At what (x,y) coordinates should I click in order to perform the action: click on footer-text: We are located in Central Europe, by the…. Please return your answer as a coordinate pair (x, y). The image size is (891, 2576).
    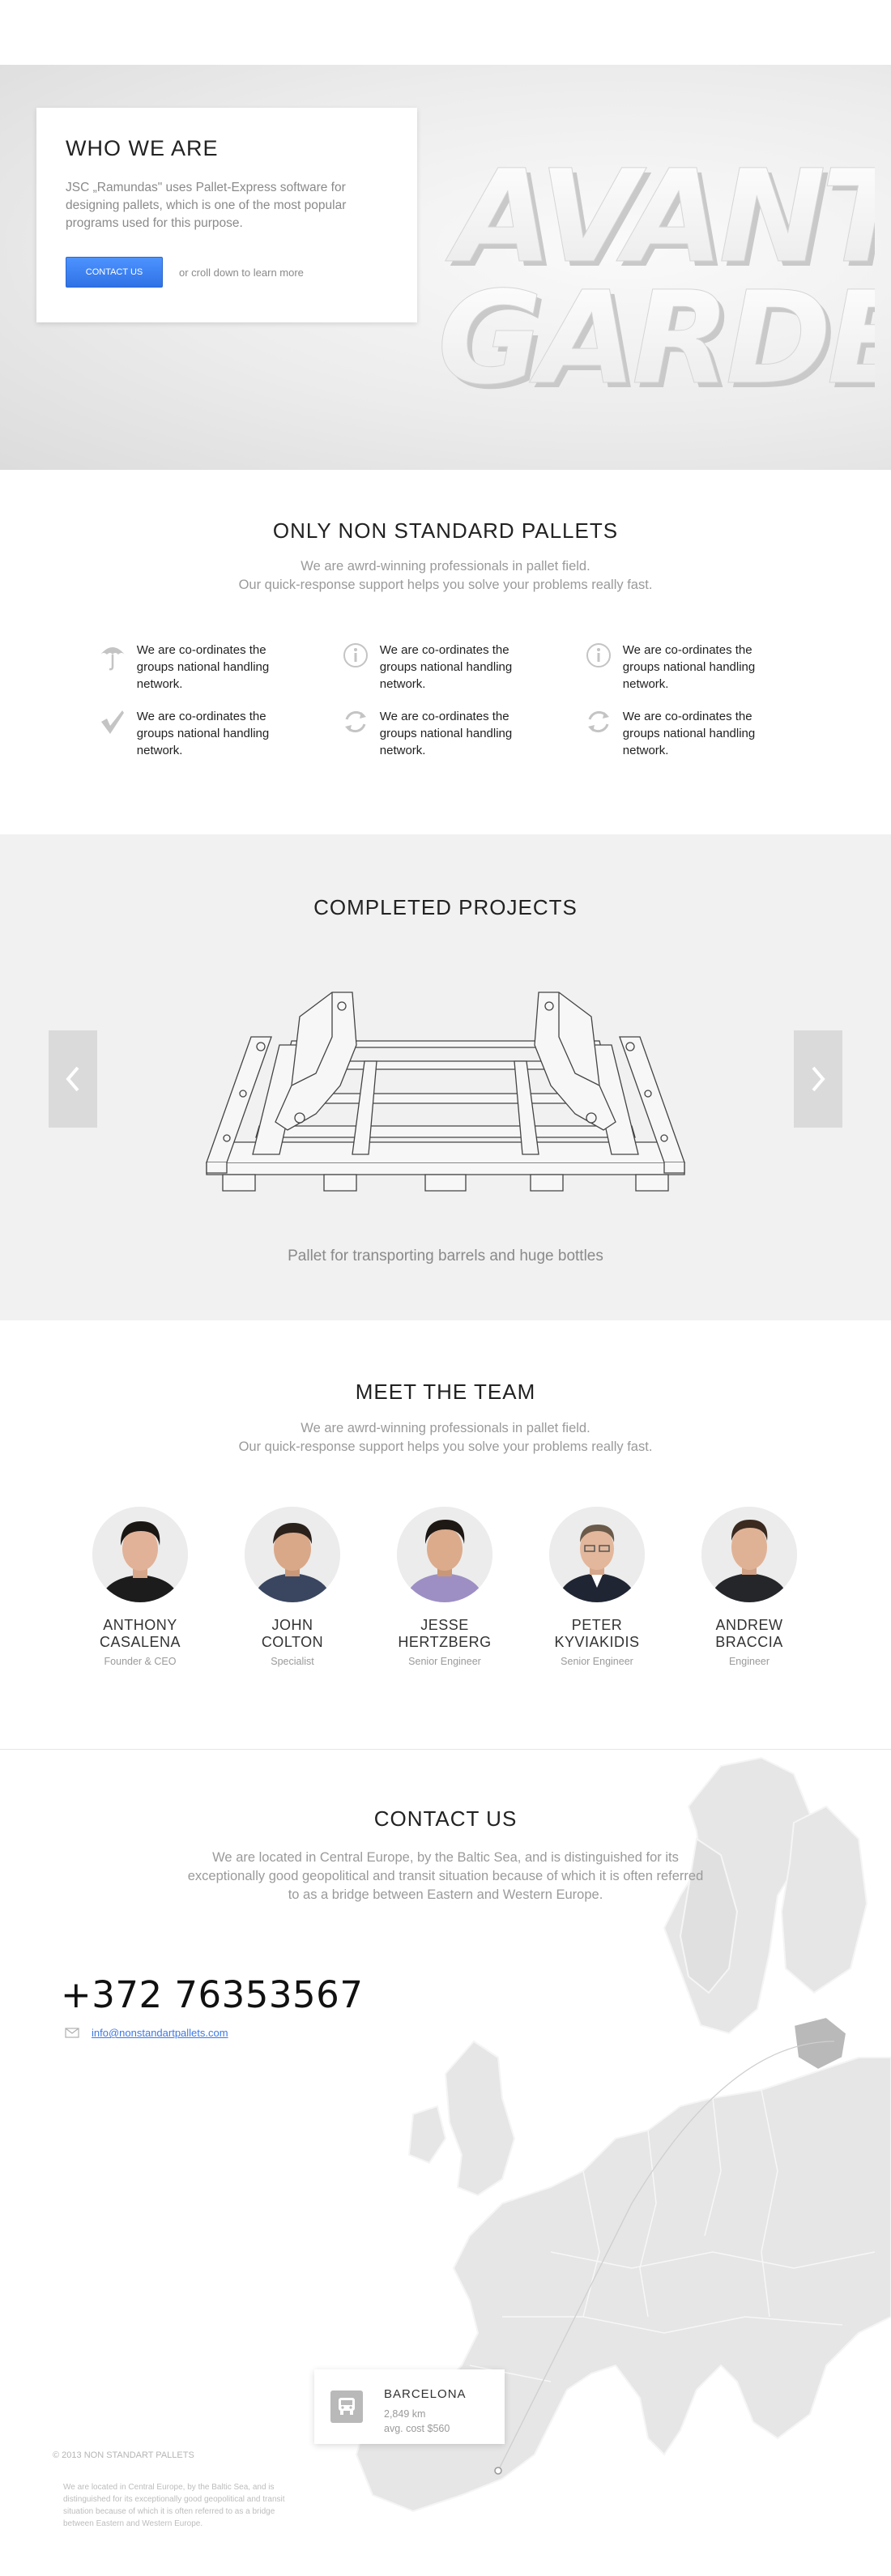
    Looking at the image, I should click on (174, 2505).